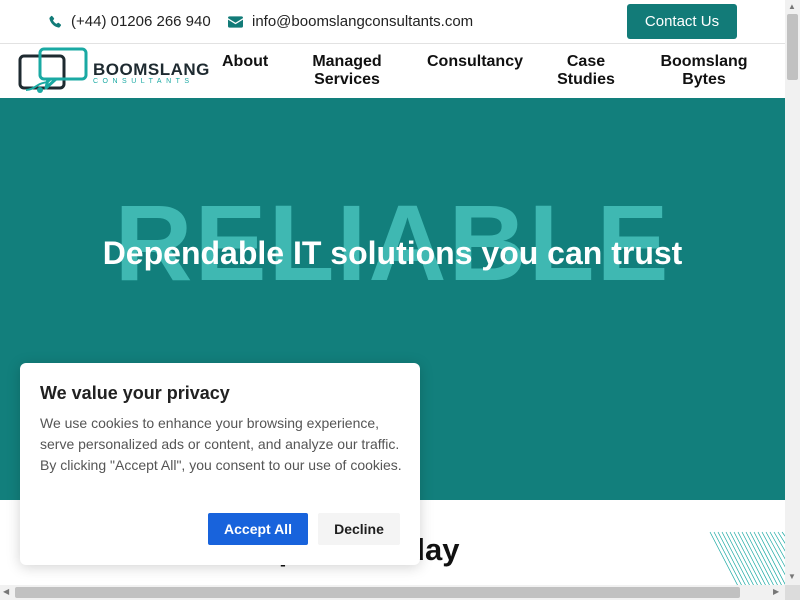 This screenshot has width=800, height=600. What do you see at coordinates (792, 292) in the screenshot?
I see `vertical-scrollbar: ▲ ▼` at bounding box center [792, 292].